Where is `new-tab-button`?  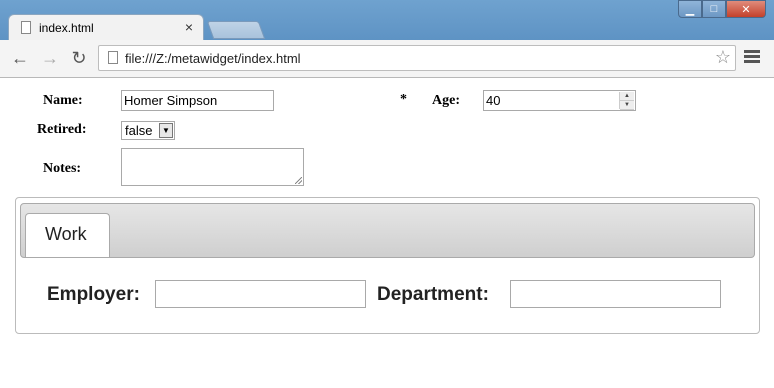
new-tab-button is located at coordinates (236, 30).